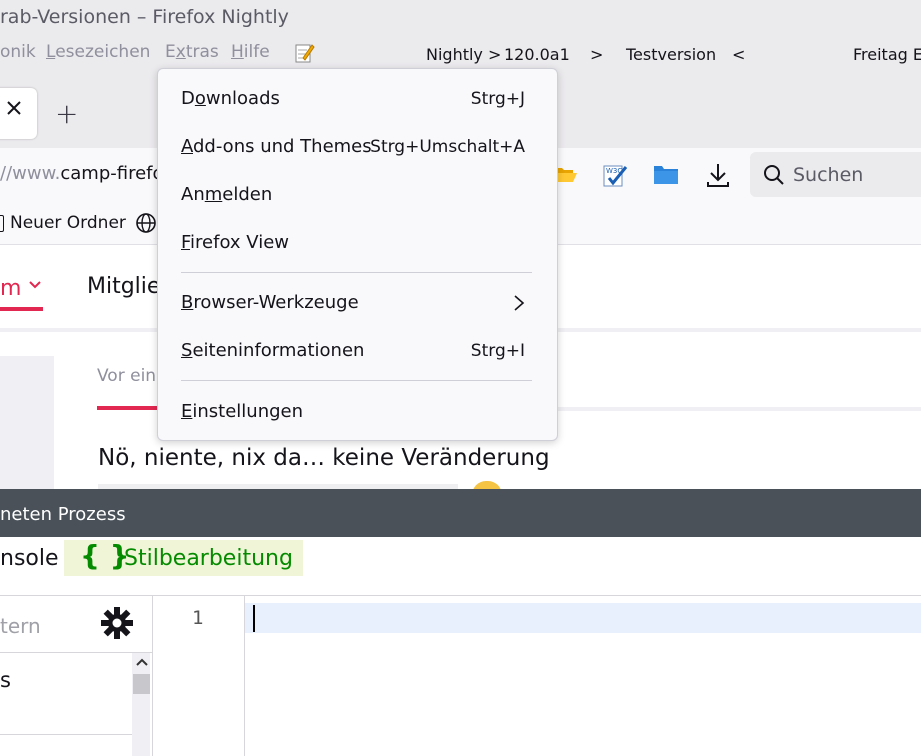 This screenshot has height=756, width=921. I want to click on post-meta: Vor ein, so click(127, 376).